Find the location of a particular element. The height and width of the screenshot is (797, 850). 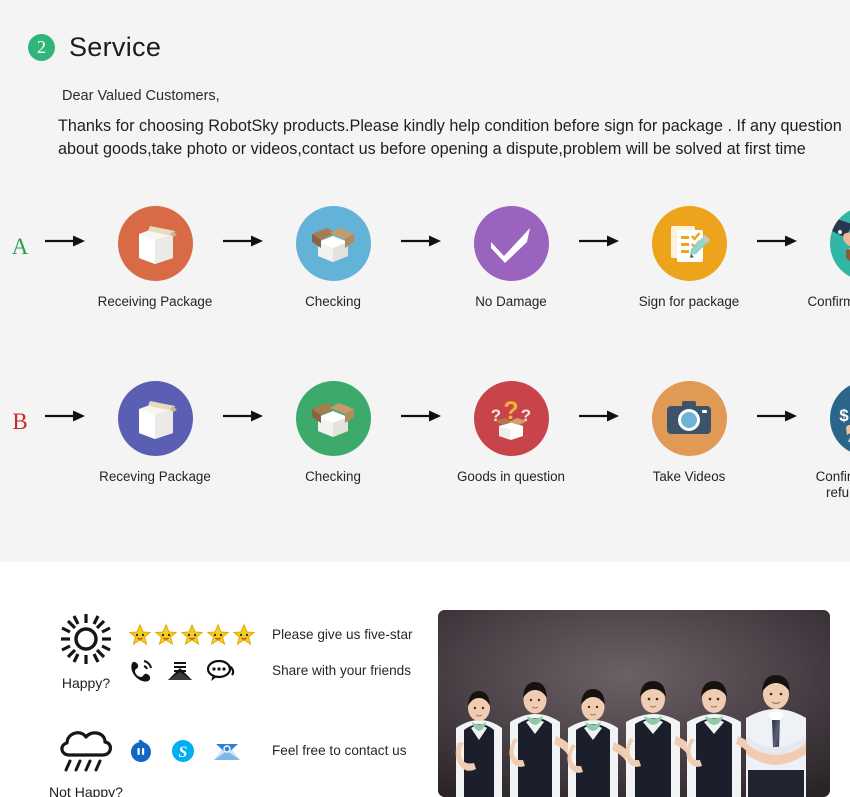

flow-step-label: Confirm the delivery is located at coordinates (828, 301).